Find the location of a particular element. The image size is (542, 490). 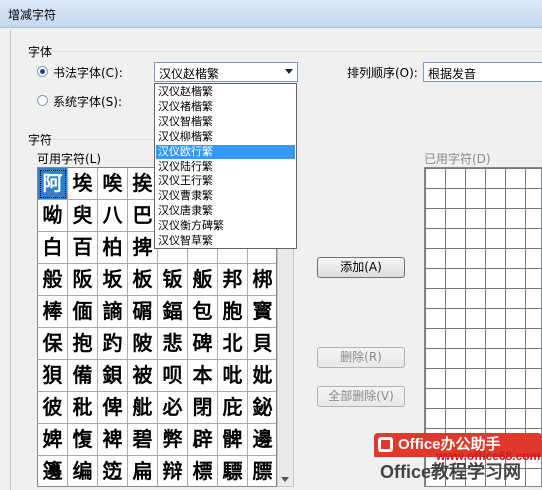

delete-all-button: 全部删除(V) is located at coordinates (361, 396).